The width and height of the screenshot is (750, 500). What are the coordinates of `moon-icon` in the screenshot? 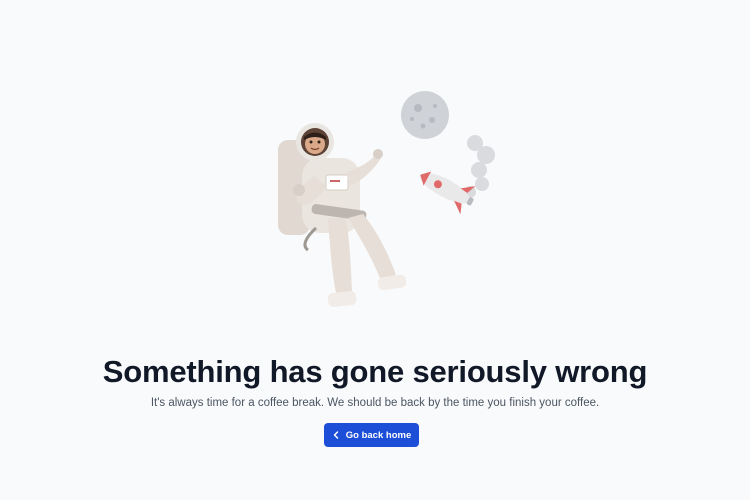 It's located at (425, 115).